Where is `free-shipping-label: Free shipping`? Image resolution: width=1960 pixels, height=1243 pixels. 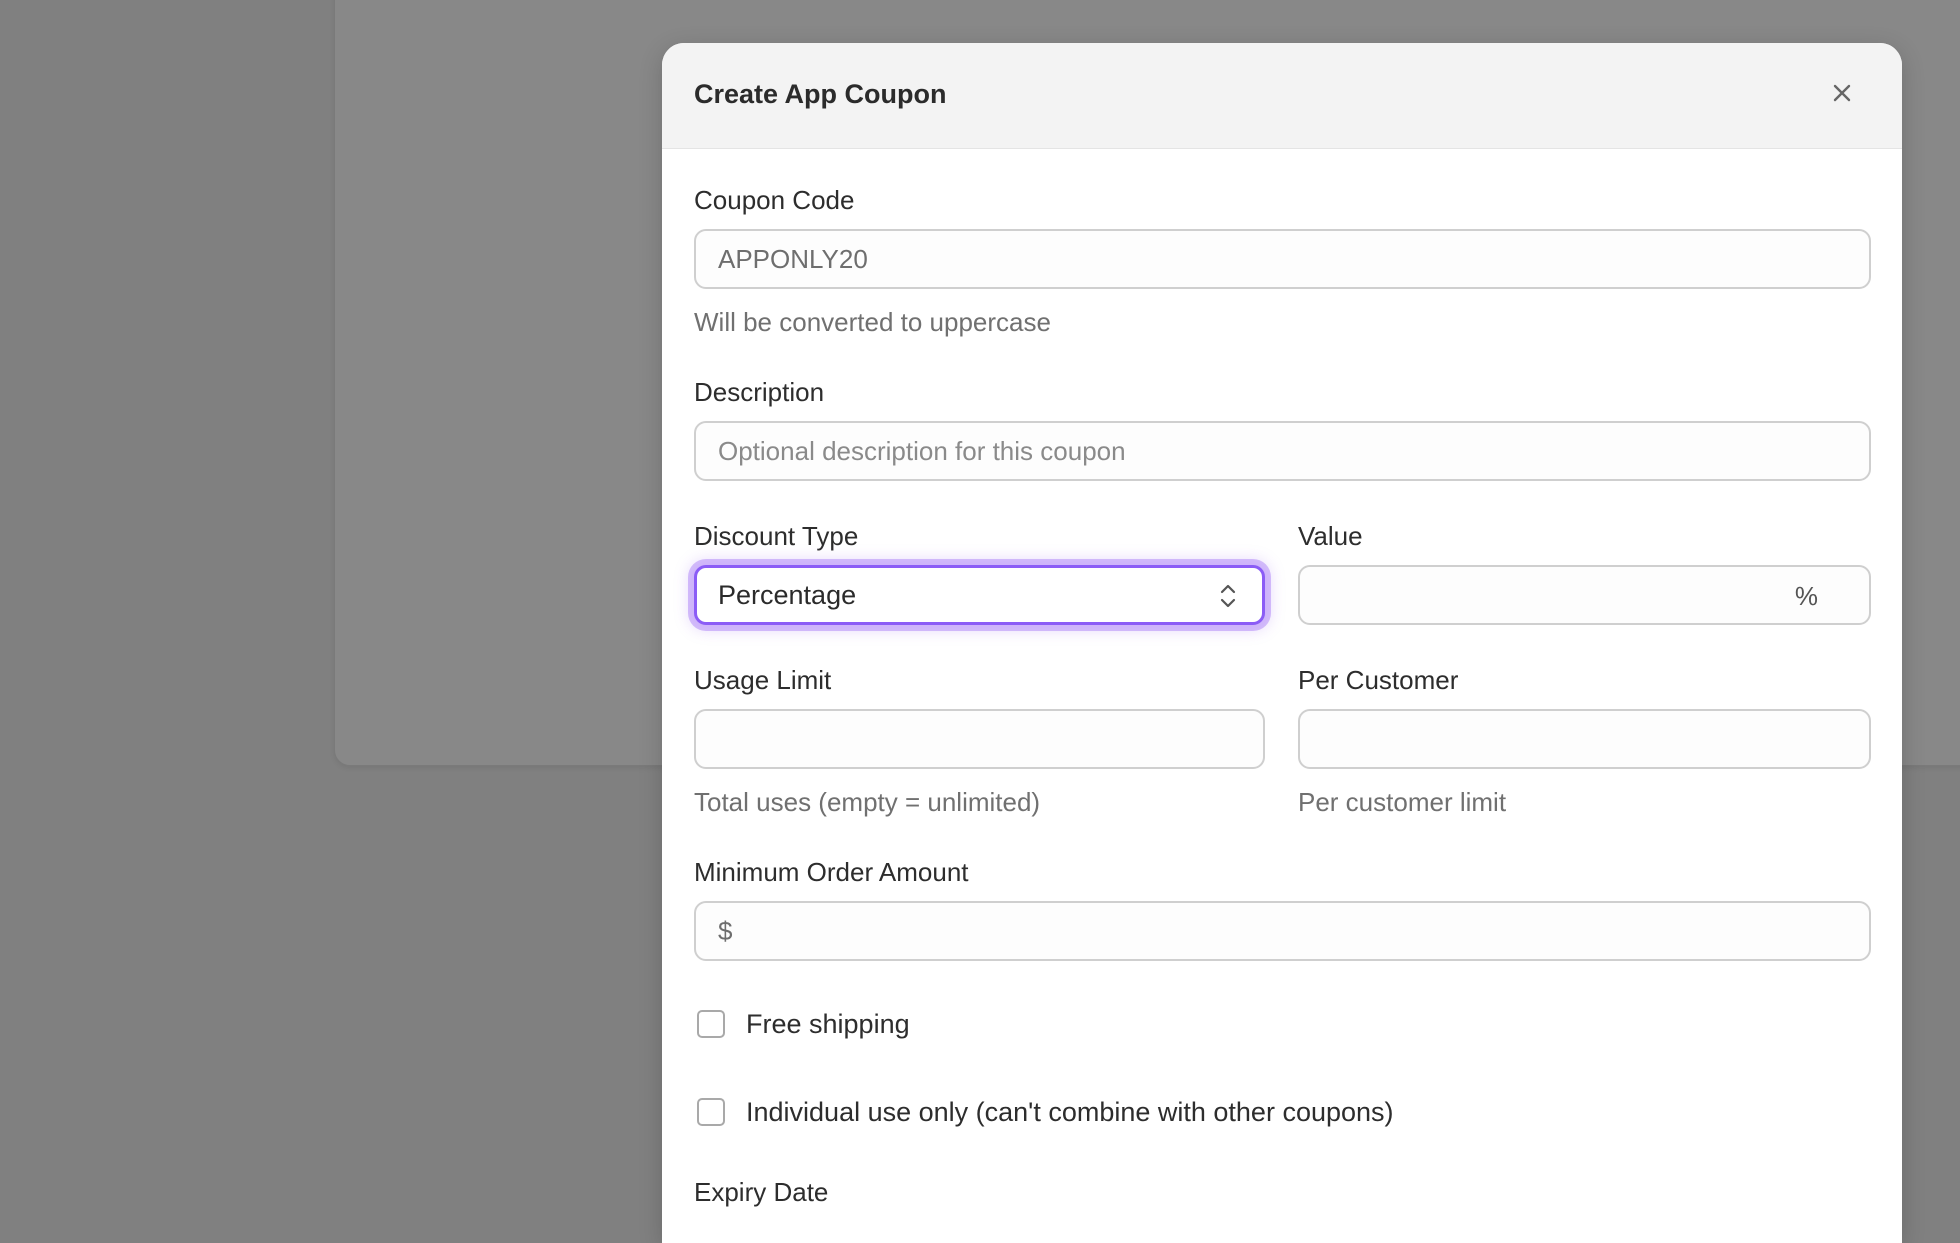 free-shipping-label: Free shipping is located at coordinates (828, 1024).